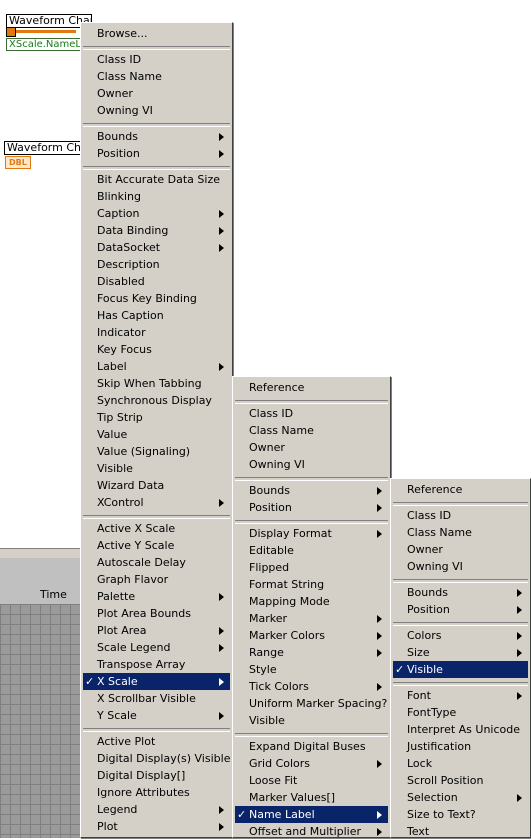 This screenshot has height=840, width=531. What do you see at coordinates (156, 792) in the screenshot?
I see `menu-item-ignore-attributes: Ignore Attributes` at bounding box center [156, 792].